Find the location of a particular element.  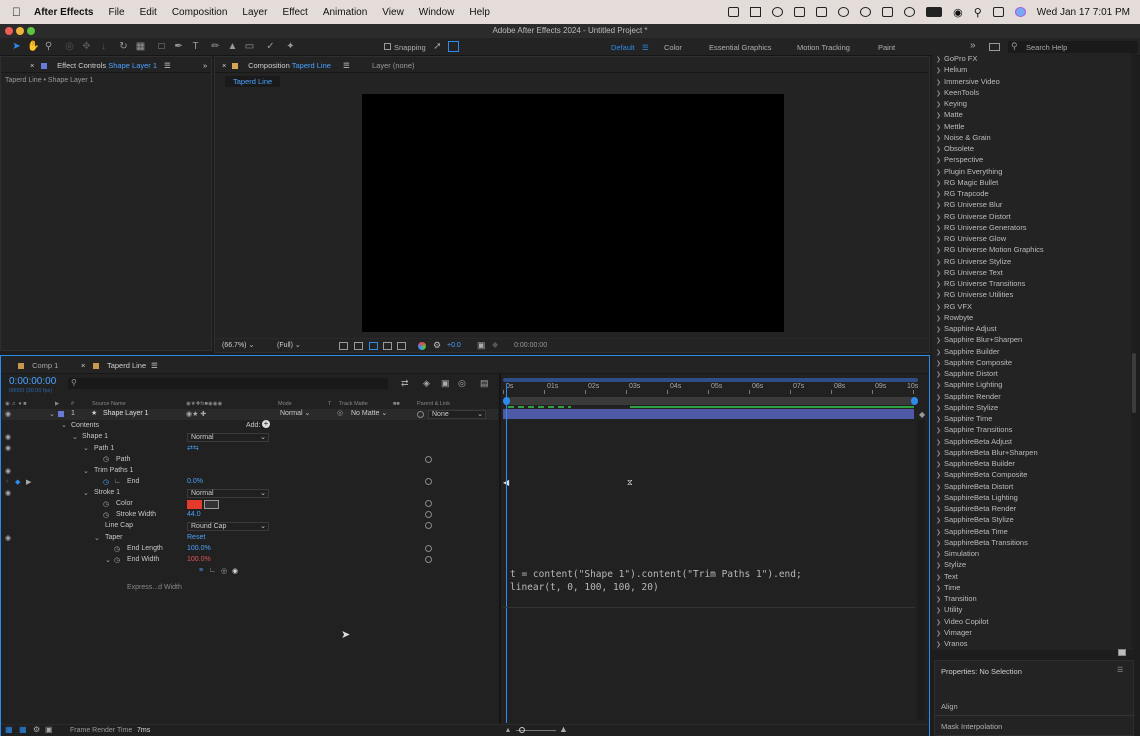

path-pickwhip-icon is located at coordinates (428, 459).